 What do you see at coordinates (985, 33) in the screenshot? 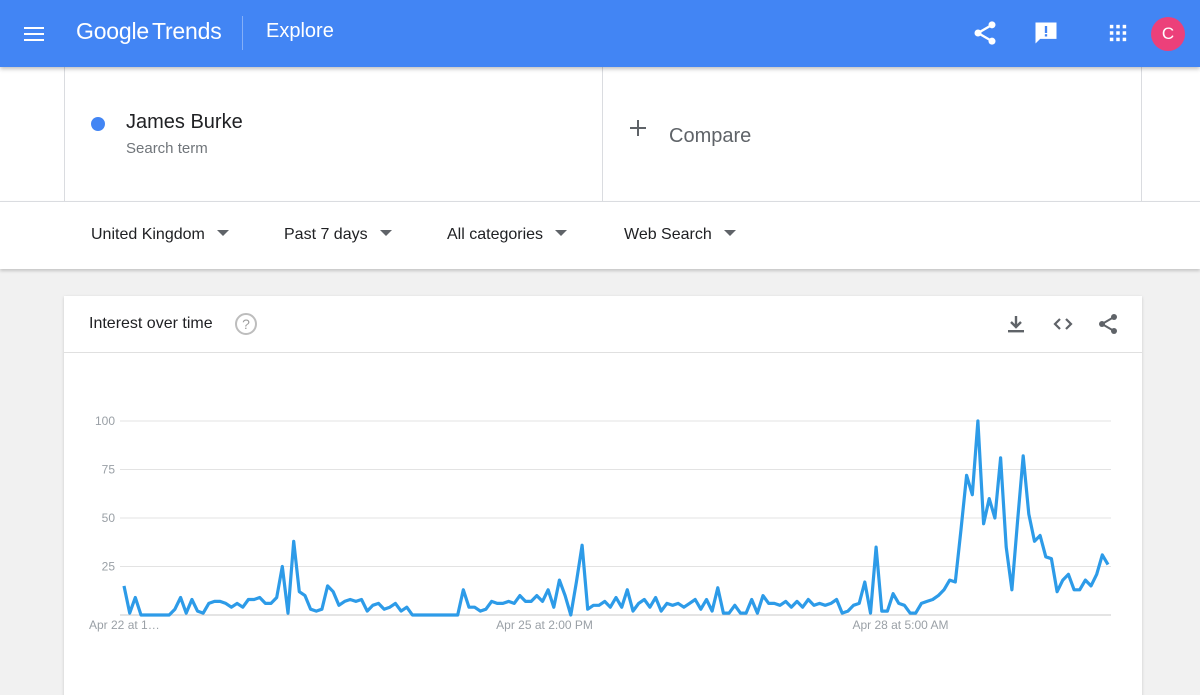
I see `share-icon` at bounding box center [985, 33].